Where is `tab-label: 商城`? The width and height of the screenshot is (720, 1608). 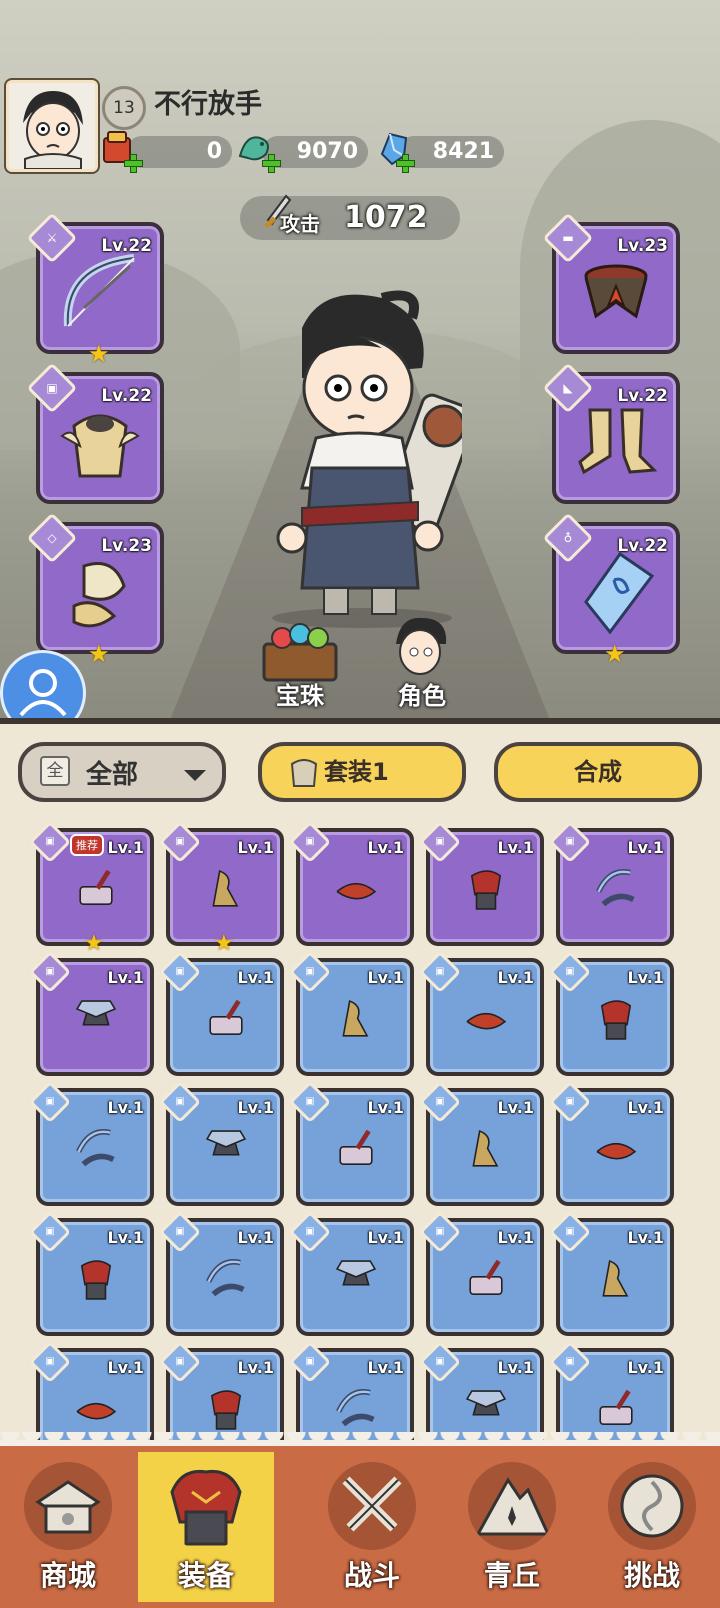 tab-label: 商城 is located at coordinates (67, 1575).